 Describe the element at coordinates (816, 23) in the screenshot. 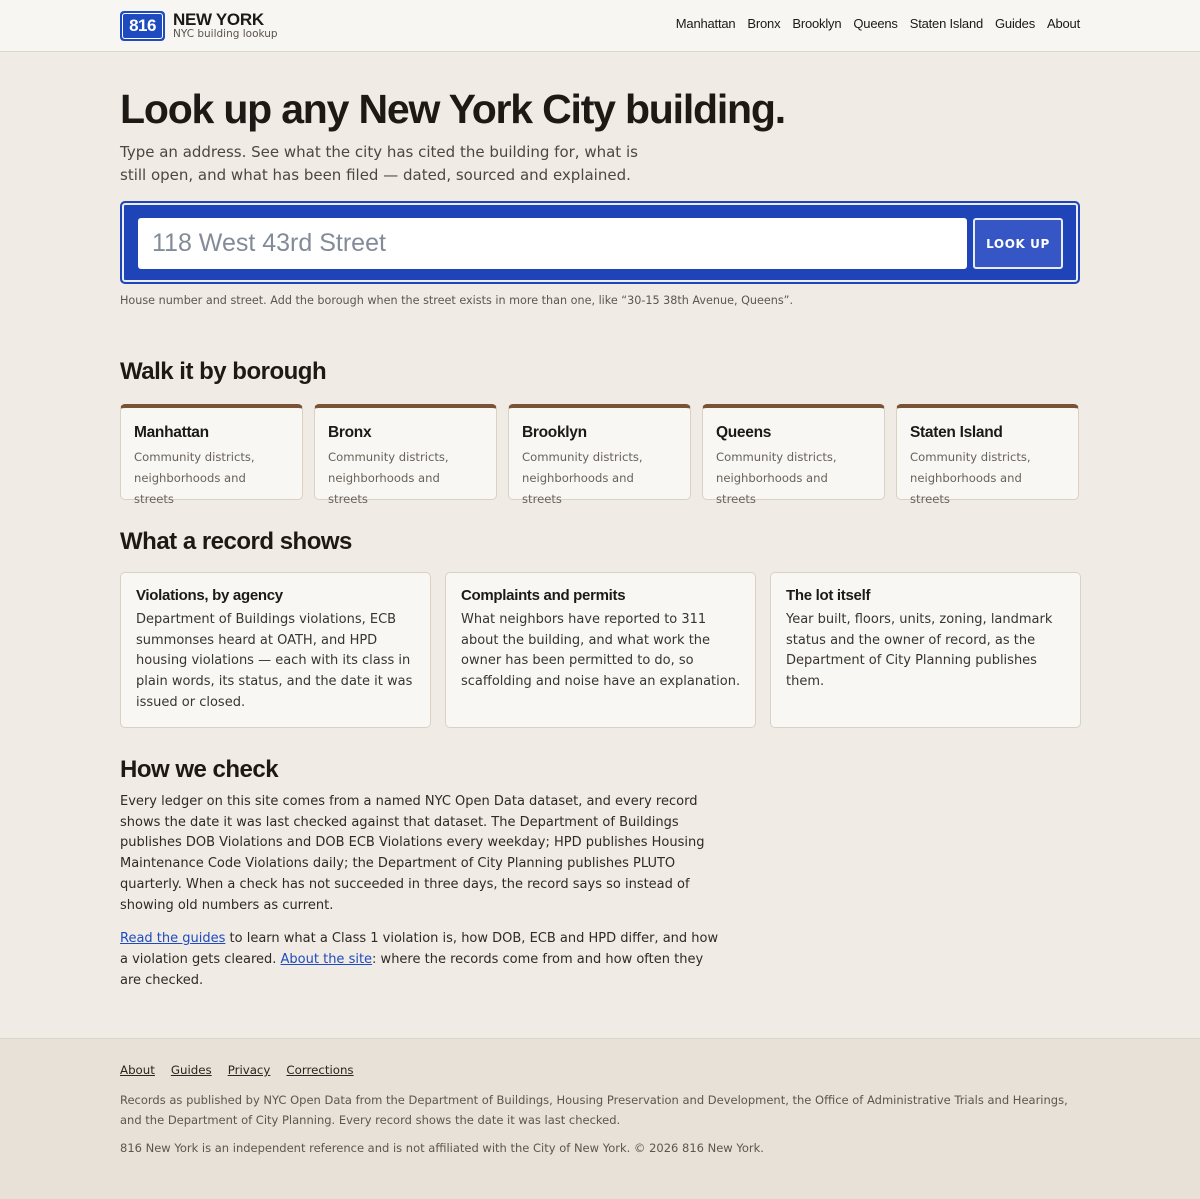

I see `nav-item-brooklyn: Brooklyn` at that location.